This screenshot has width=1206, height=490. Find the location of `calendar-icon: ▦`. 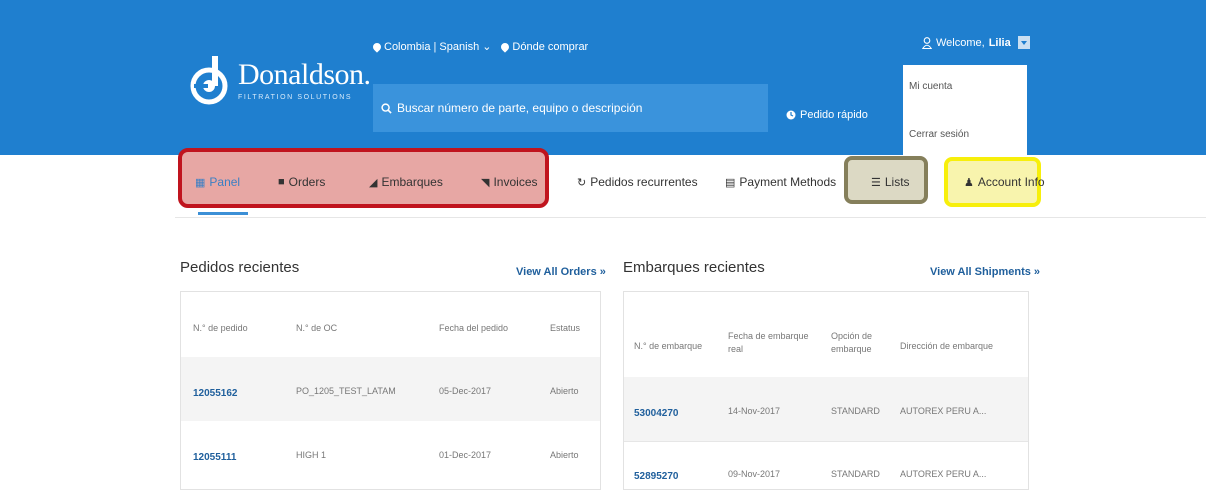

calendar-icon: ▦ is located at coordinates (200, 182).